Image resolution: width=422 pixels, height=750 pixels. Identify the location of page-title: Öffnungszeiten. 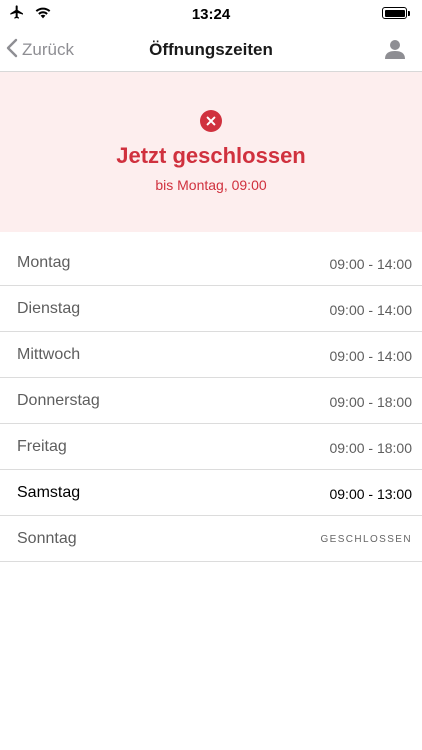
(211, 49).